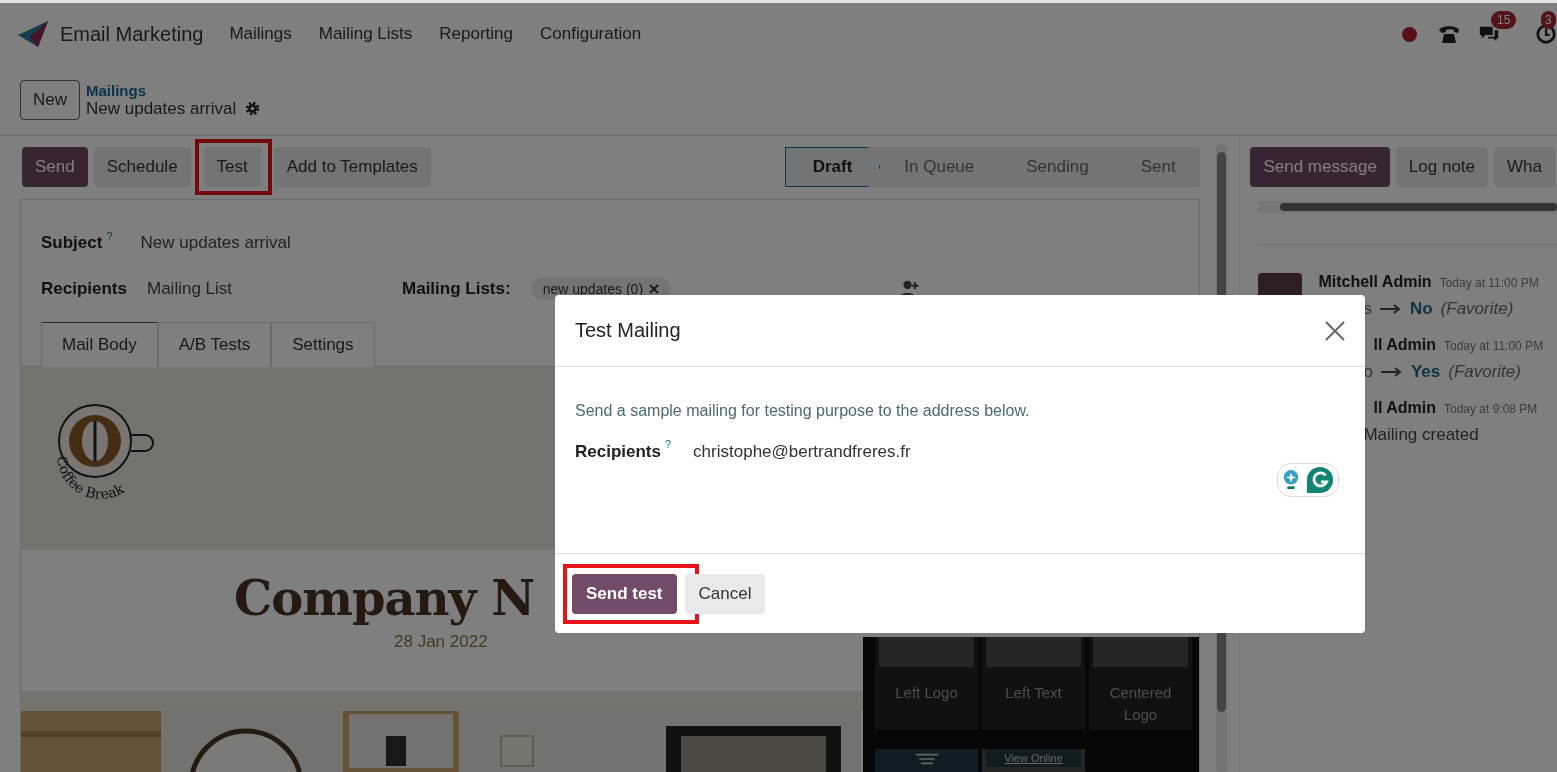 The image size is (1557, 772). Describe the element at coordinates (1490, 409) in the screenshot. I see `message-time: Today at 9:08 PM` at that location.